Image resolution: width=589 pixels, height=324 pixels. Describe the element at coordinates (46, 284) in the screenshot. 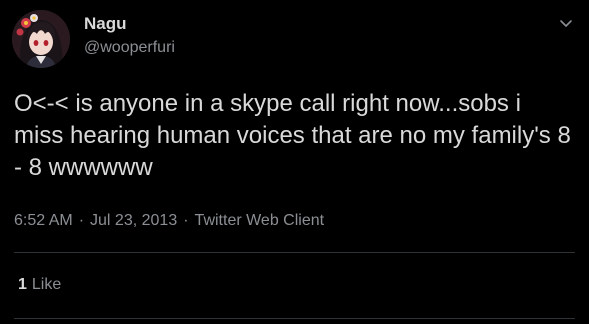

I see `like-label: Like` at that location.